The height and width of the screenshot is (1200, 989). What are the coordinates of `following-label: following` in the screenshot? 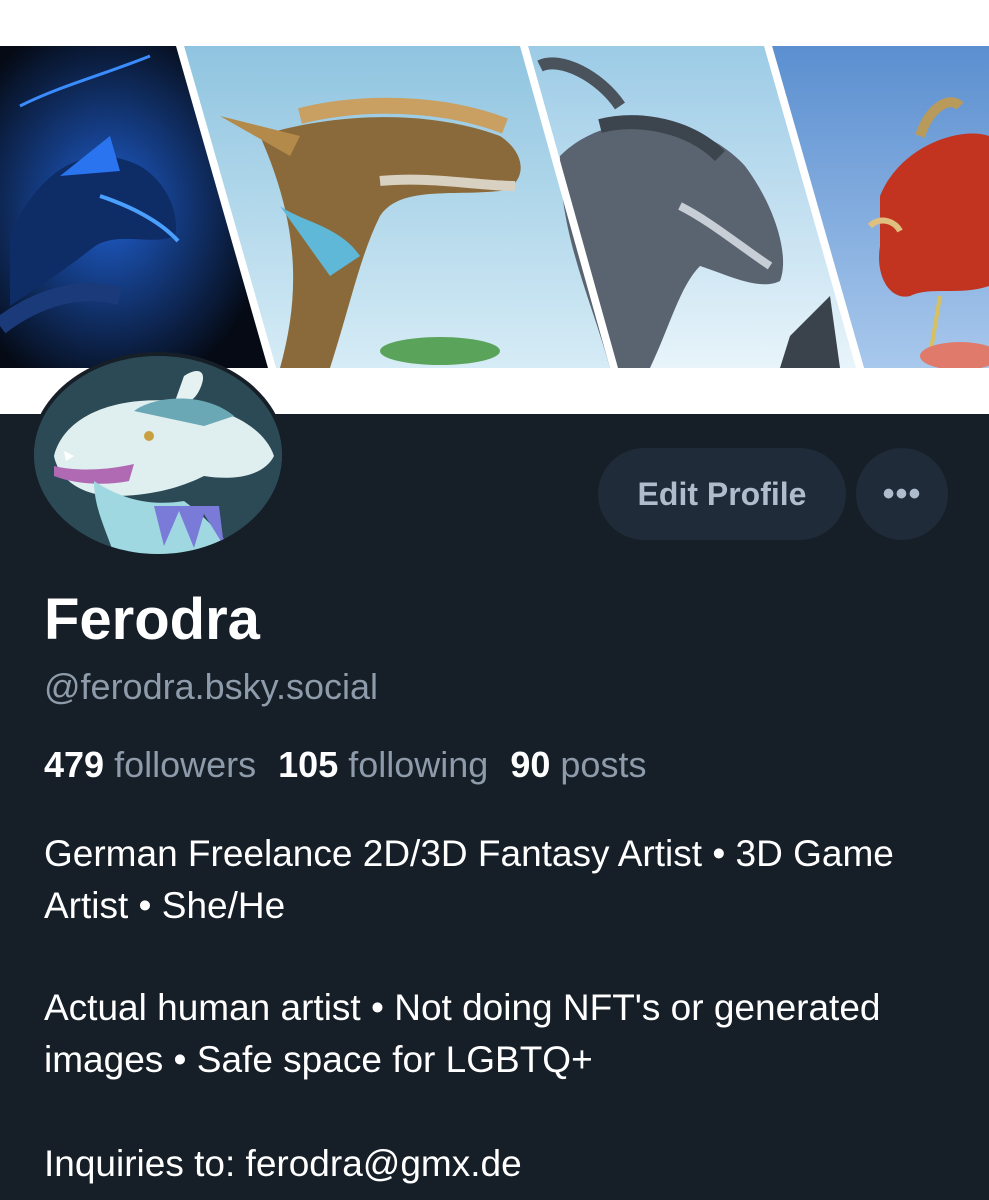 It's located at (418, 764).